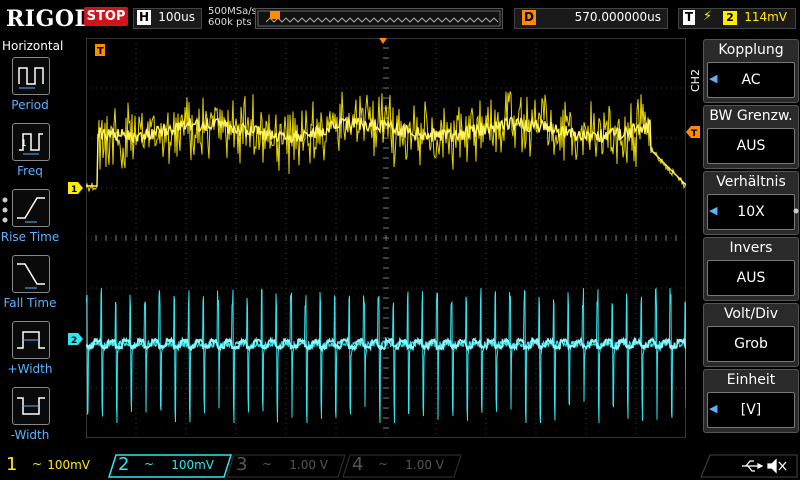  Describe the element at coordinates (529, 17) in the screenshot. I see `delay-label: D` at that location.